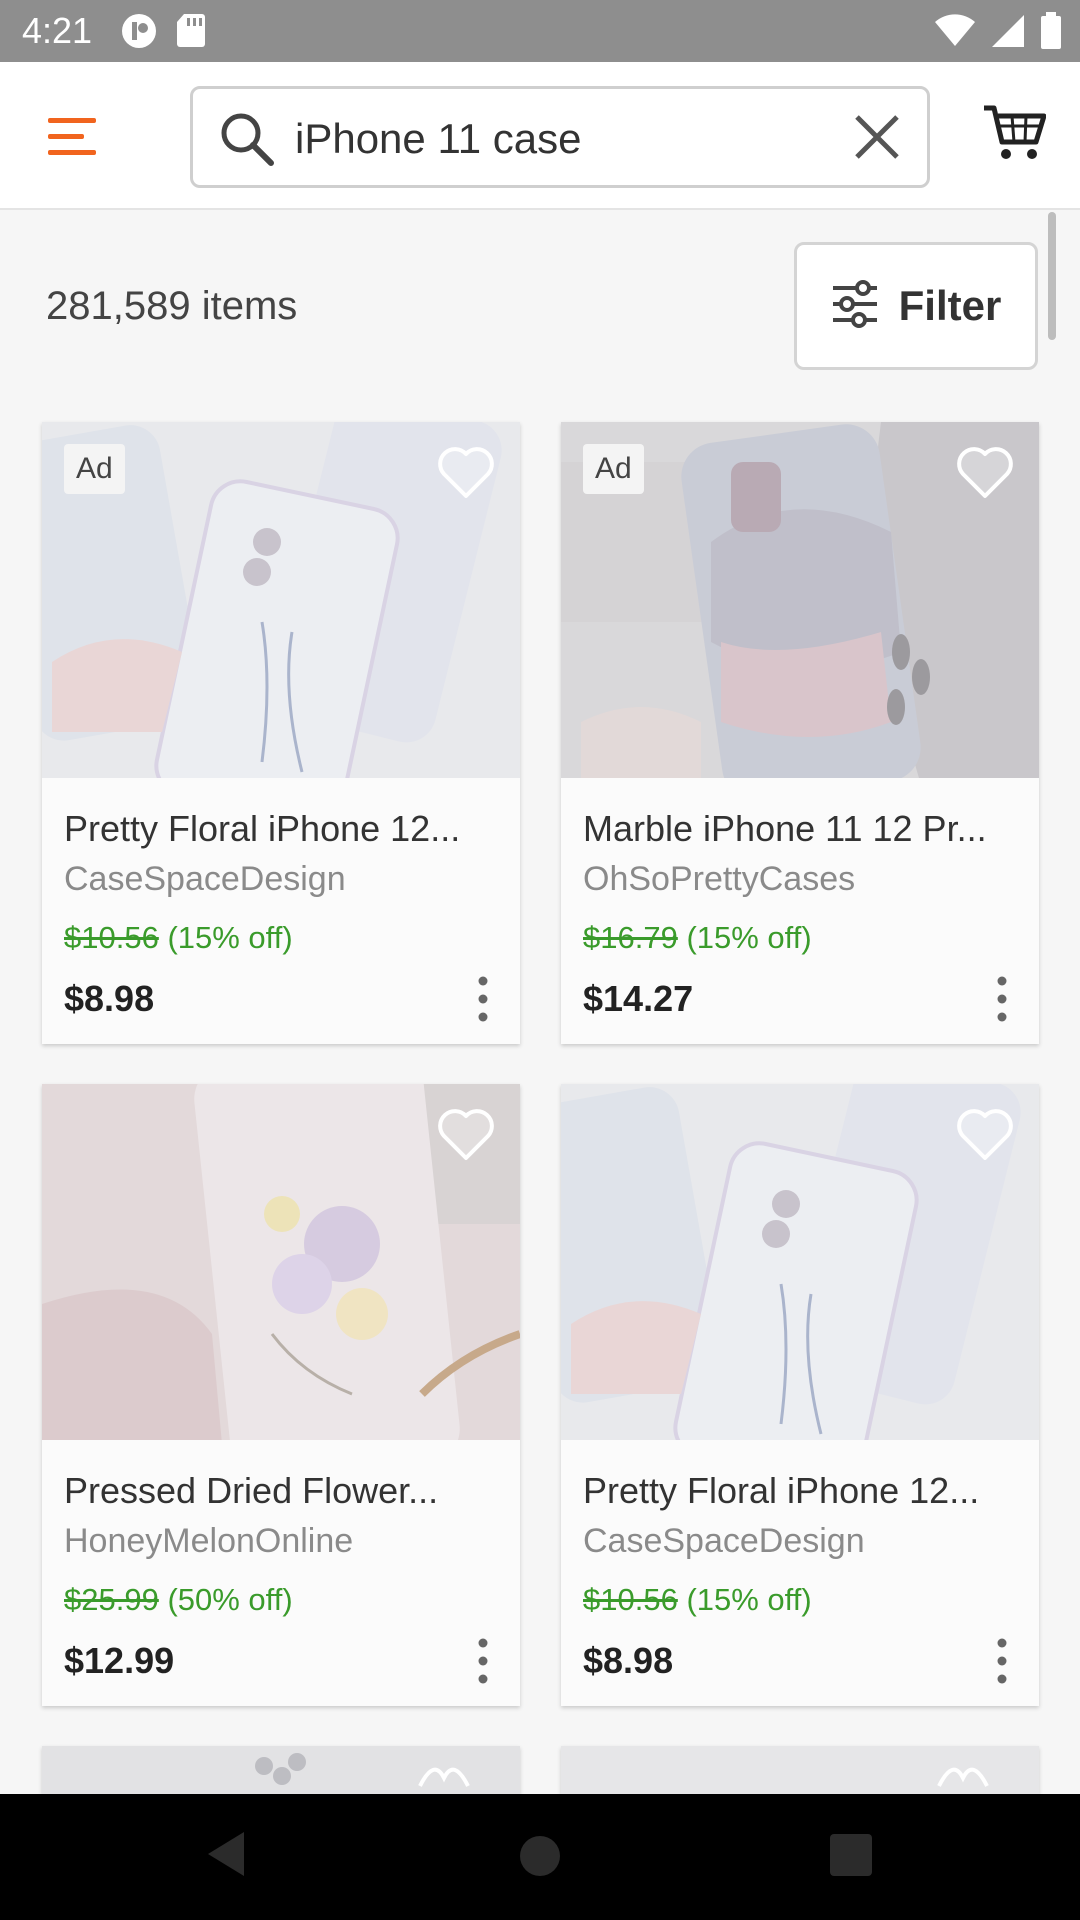 Image resolution: width=1080 pixels, height=1920 pixels. What do you see at coordinates (555, 139) in the screenshot?
I see `search-input` at bounding box center [555, 139].